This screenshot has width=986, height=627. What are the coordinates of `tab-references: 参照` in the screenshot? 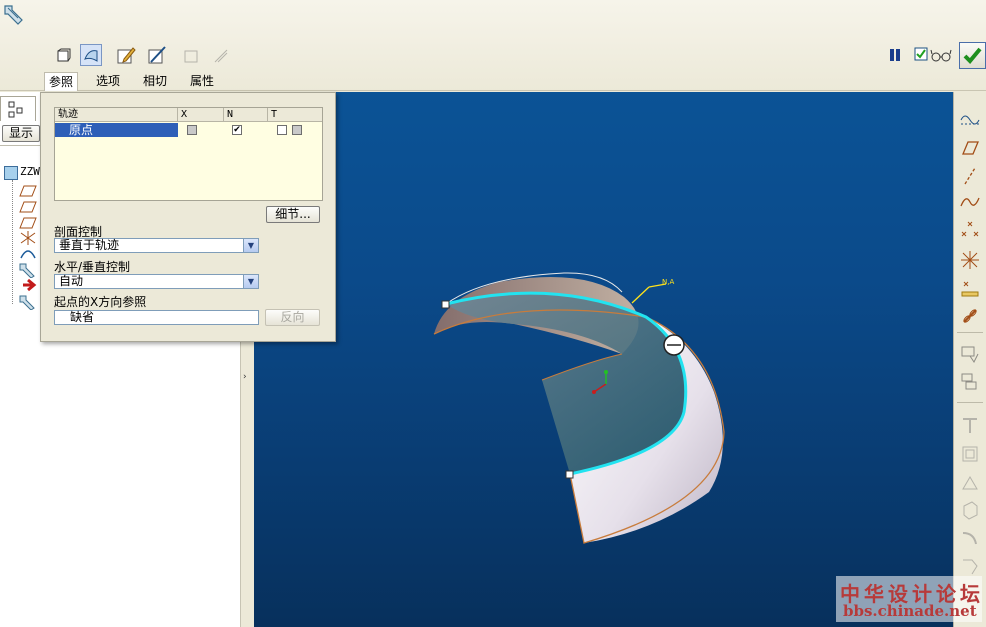 It's located at (61, 81).